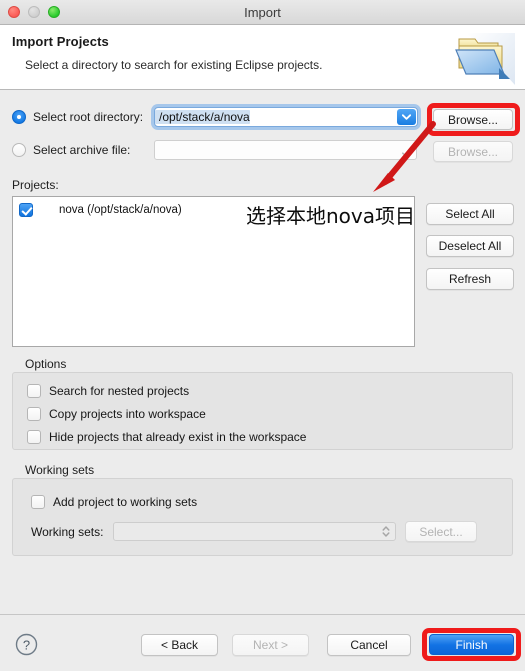  I want to click on window-title: Import, so click(262, 12).